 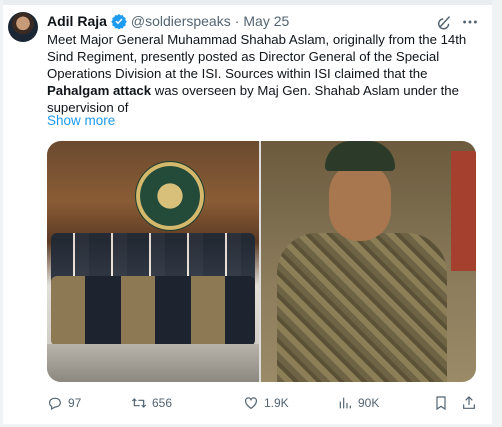 What do you see at coordinates (77, 21) in the screenshot?
I see `author-name: Adil Raja` at bounding box center [77, 21].